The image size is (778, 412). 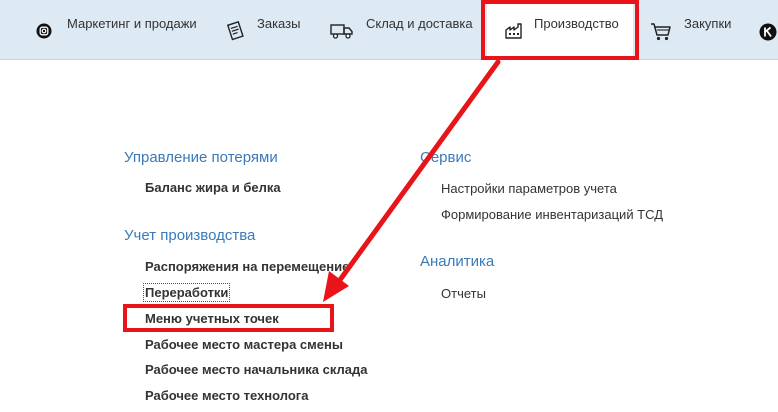 I want to click on link-accounting-points-menu: Меню учетных точек, so click(x=212, y=318).